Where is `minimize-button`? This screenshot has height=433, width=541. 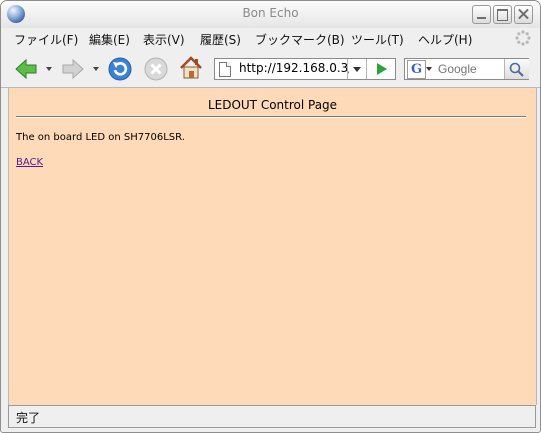
minimize-button is located at coordinates (481, 14).